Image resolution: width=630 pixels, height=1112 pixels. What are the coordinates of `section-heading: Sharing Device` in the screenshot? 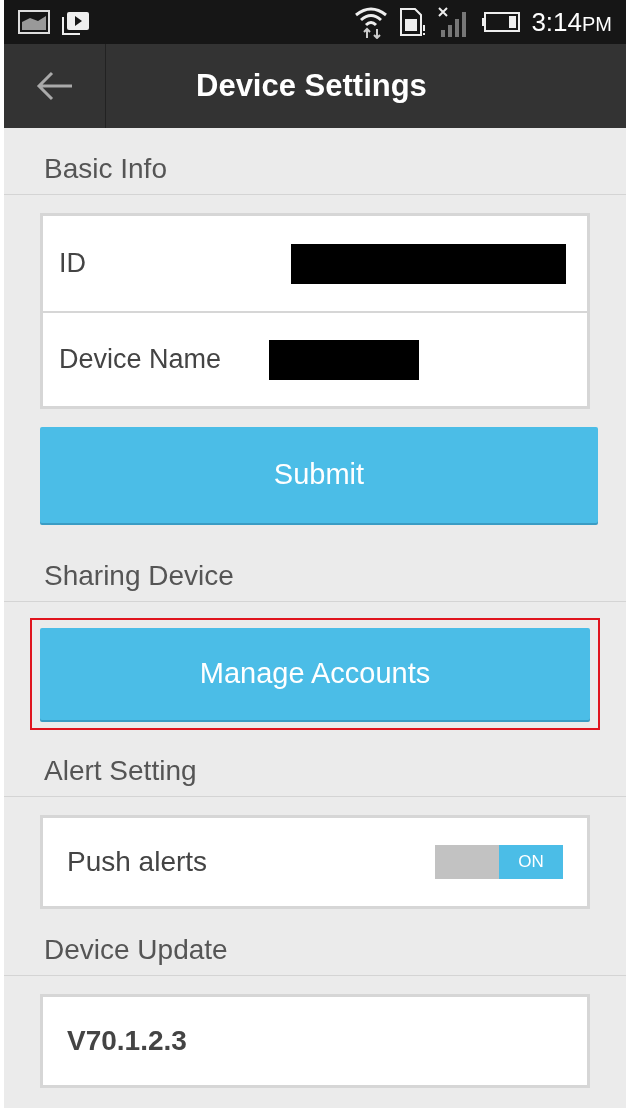 It's located at (139, 575).